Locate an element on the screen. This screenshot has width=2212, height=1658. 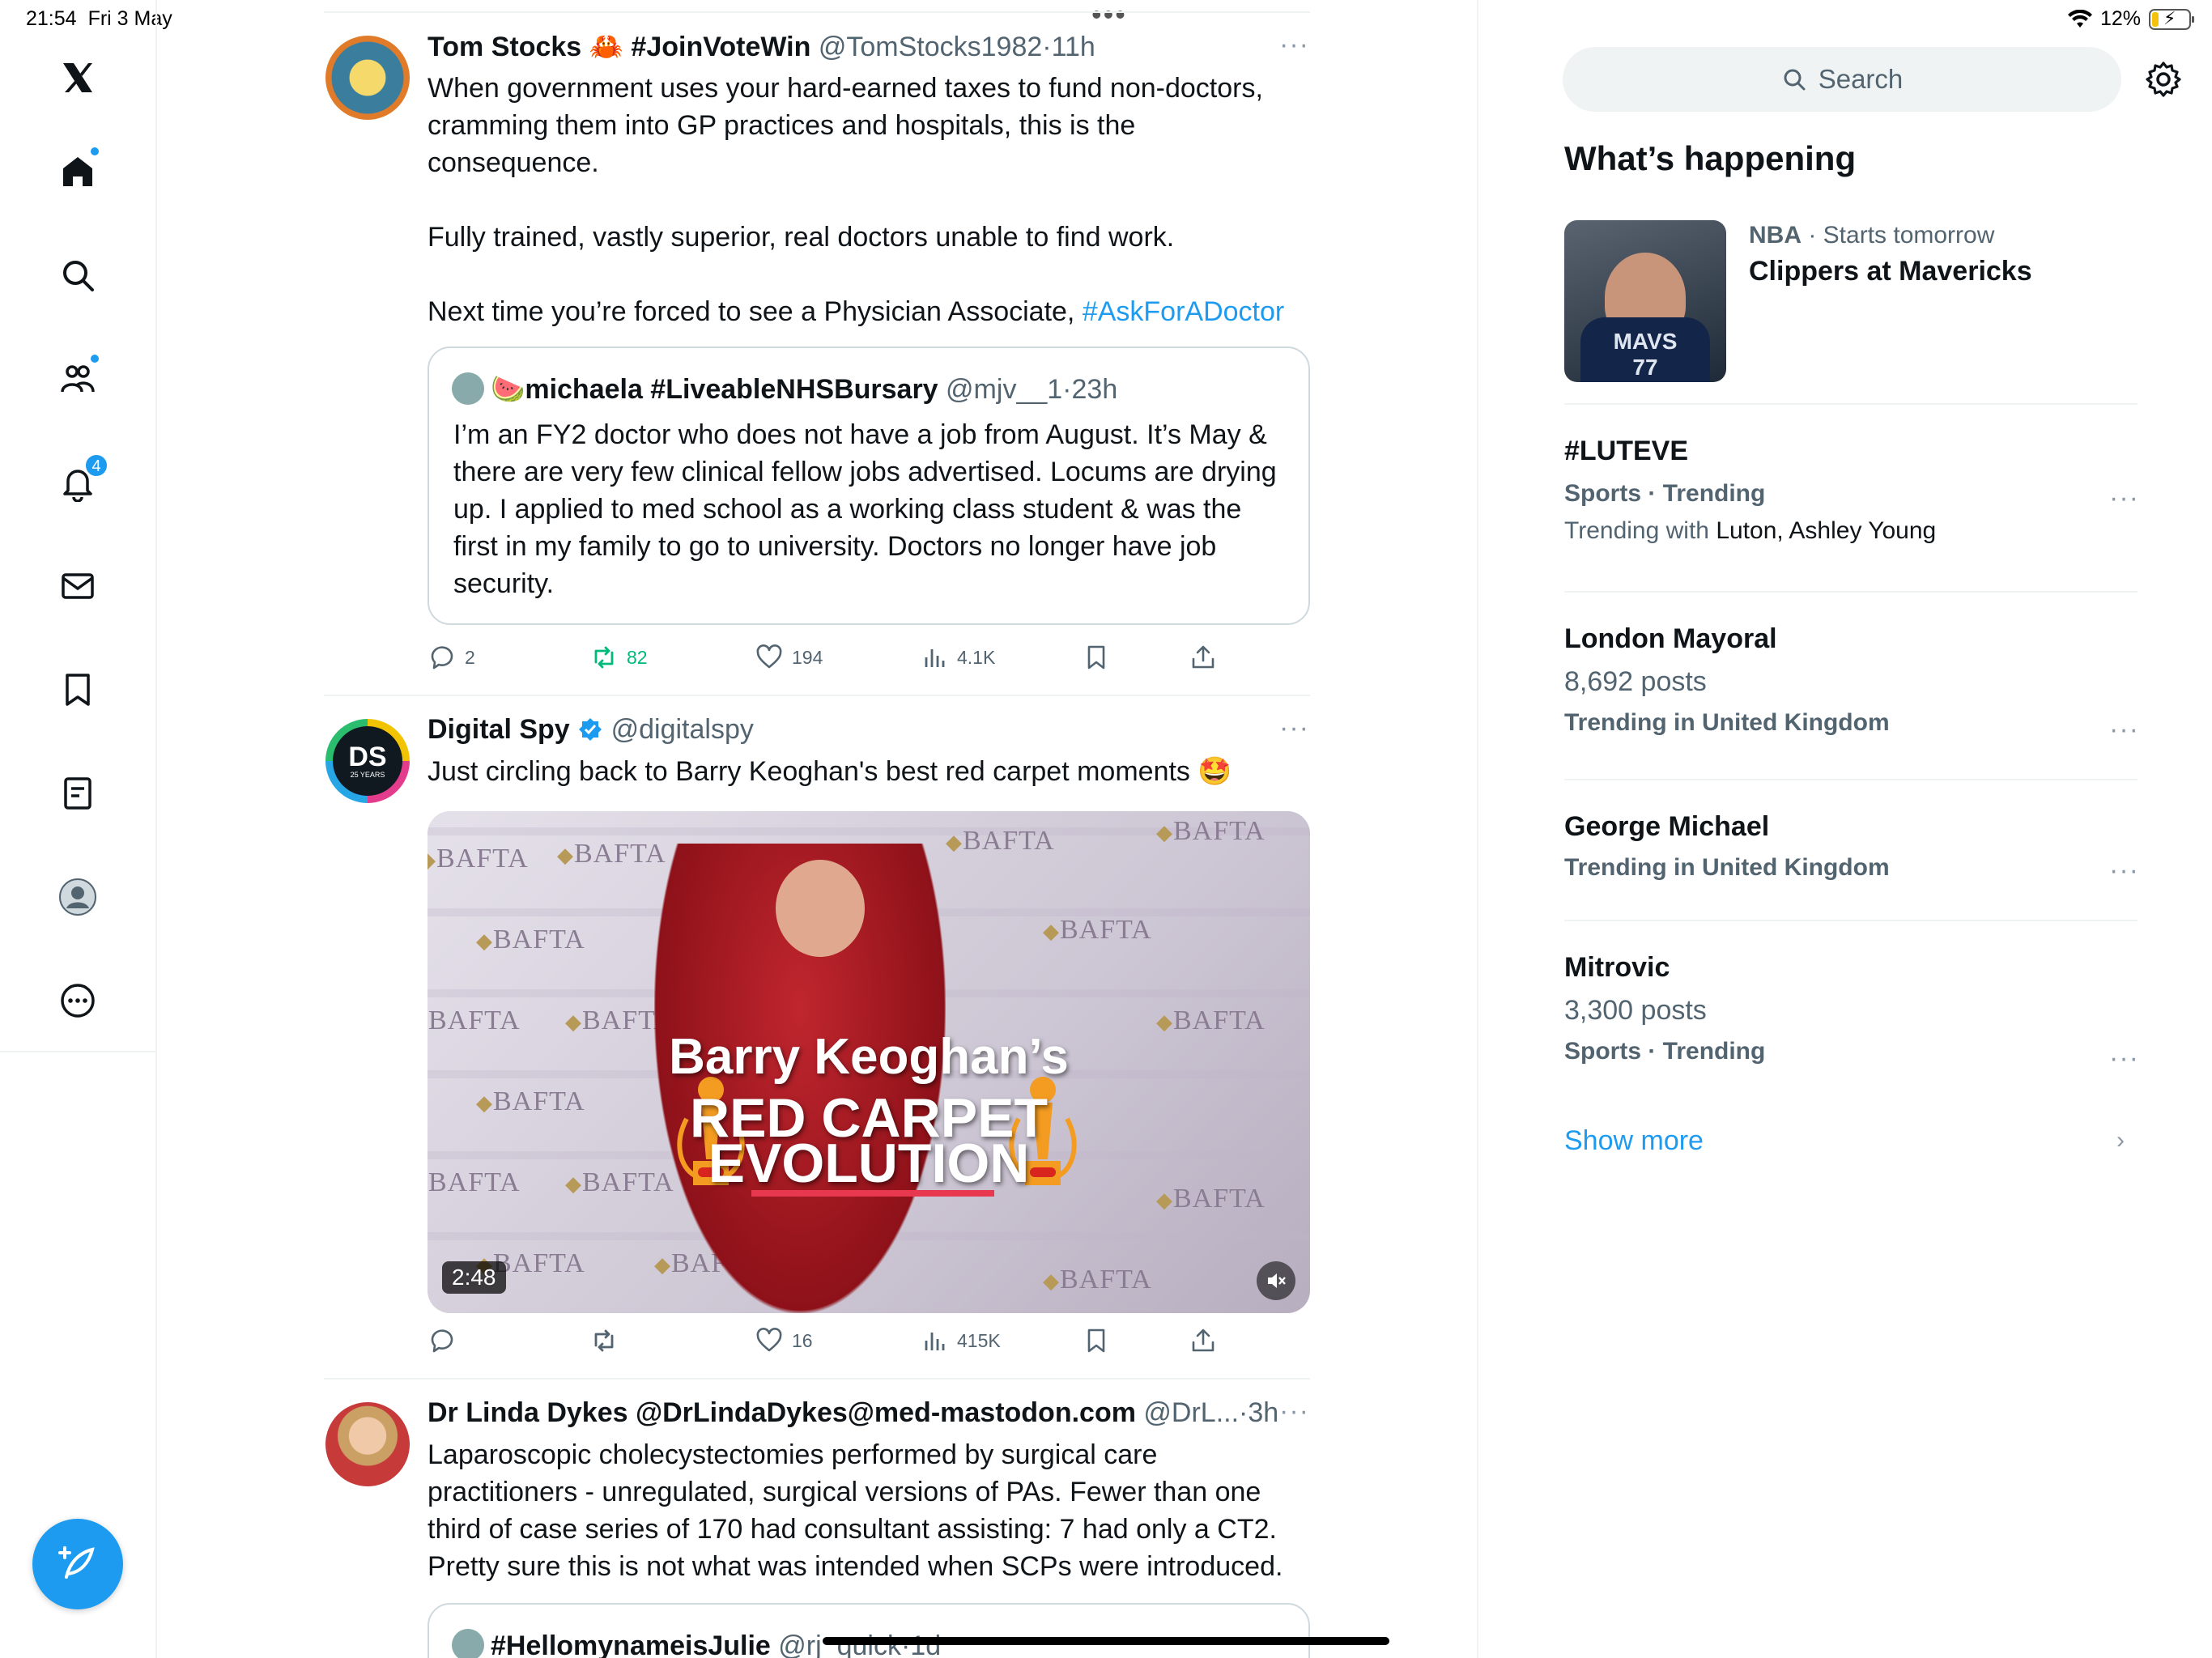
repost-count: 82 is located at coordinates (637, 657).